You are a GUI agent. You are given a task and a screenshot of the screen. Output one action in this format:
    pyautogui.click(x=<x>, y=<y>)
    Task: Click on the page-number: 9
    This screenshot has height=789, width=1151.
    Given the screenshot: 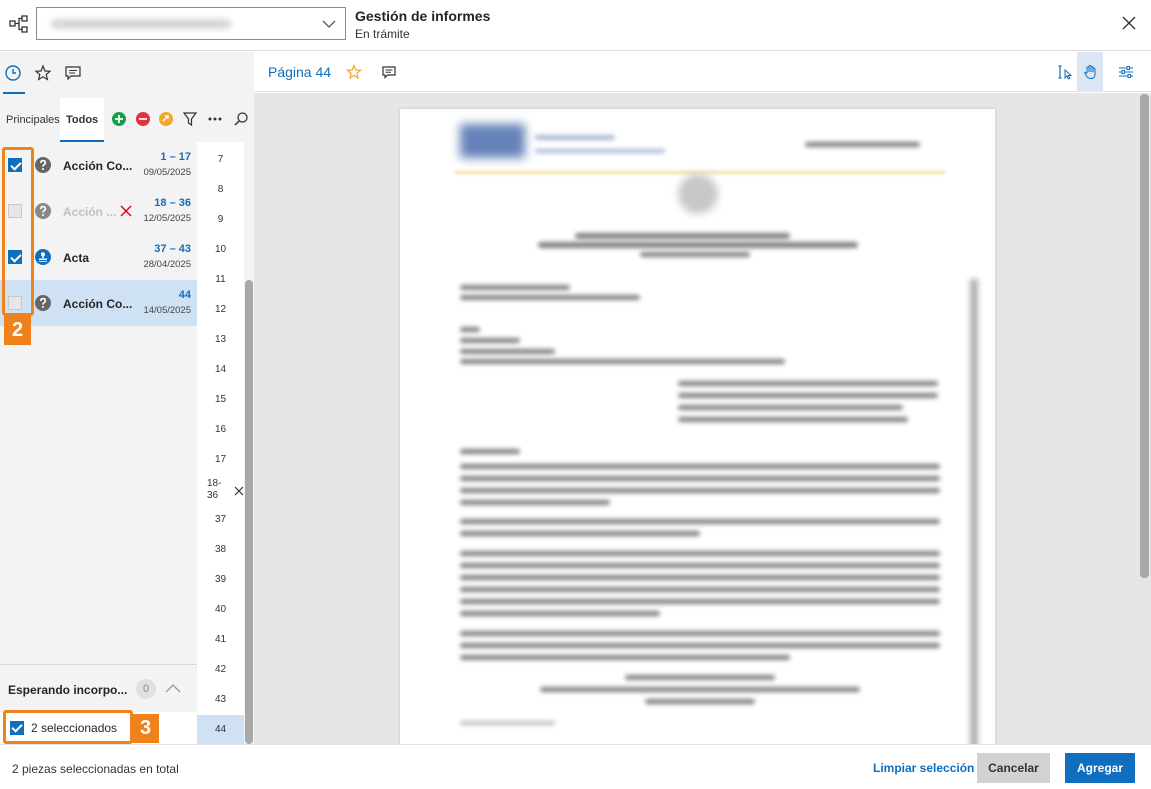 What is the action you would take?
    pyautogui.click(x=220, y=220)
    